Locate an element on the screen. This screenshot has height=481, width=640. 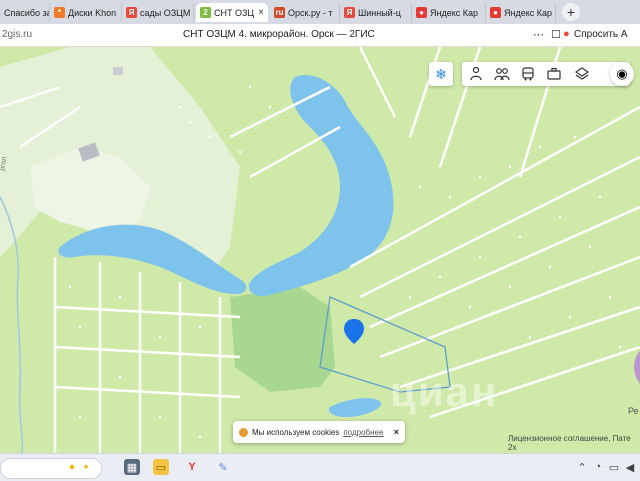
cookie-banner: Мы используем cookies подробнее × is located at coordinates (319, 432).